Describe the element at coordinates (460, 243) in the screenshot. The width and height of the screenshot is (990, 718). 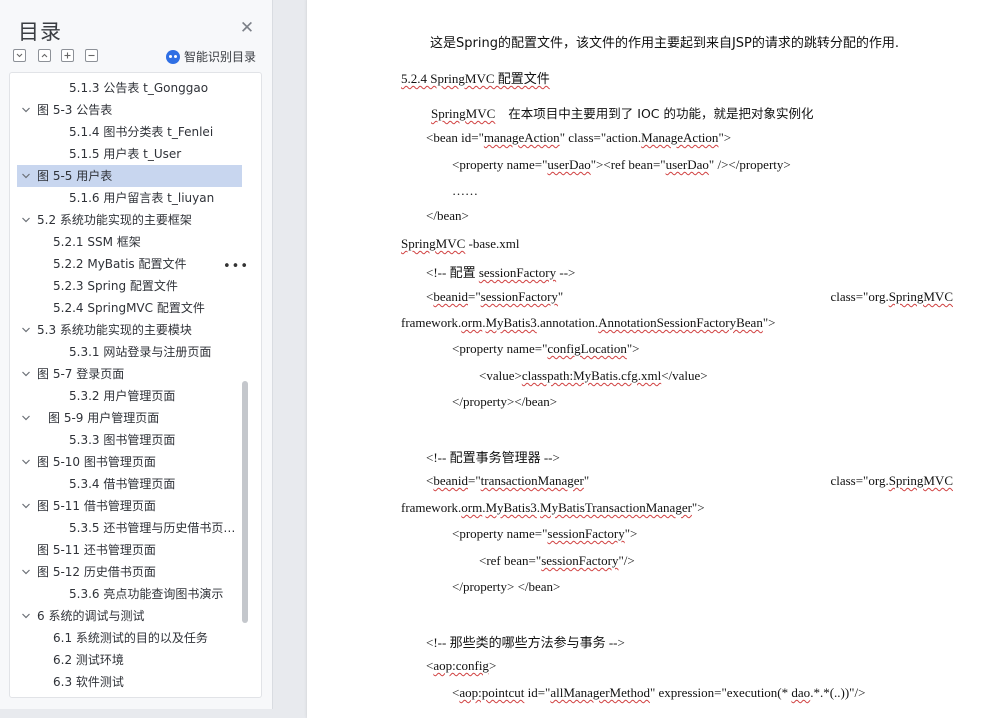
I see `file-name: SpringMVC -base.xml` at that location.